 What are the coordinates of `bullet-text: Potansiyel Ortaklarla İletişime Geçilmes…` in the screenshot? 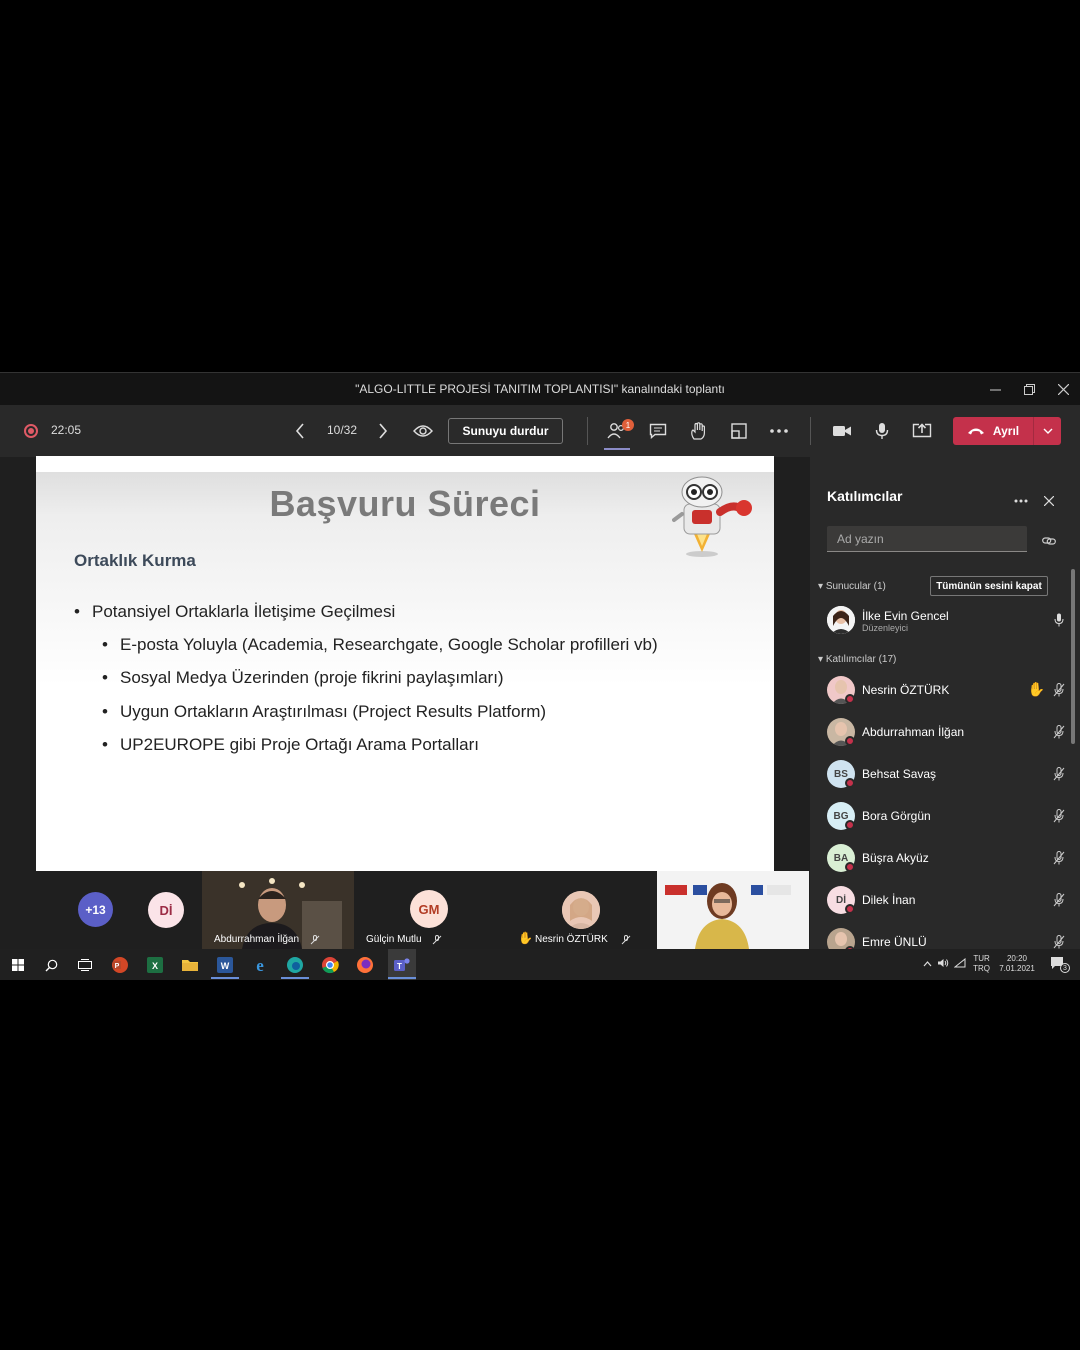 It's located at (244, 611).